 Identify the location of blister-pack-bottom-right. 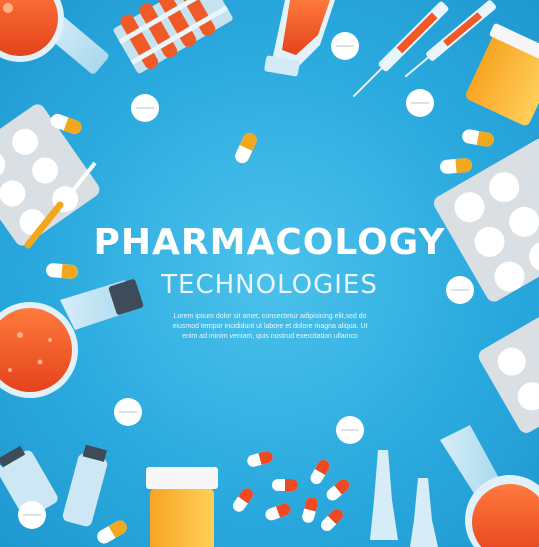
(508, 374).